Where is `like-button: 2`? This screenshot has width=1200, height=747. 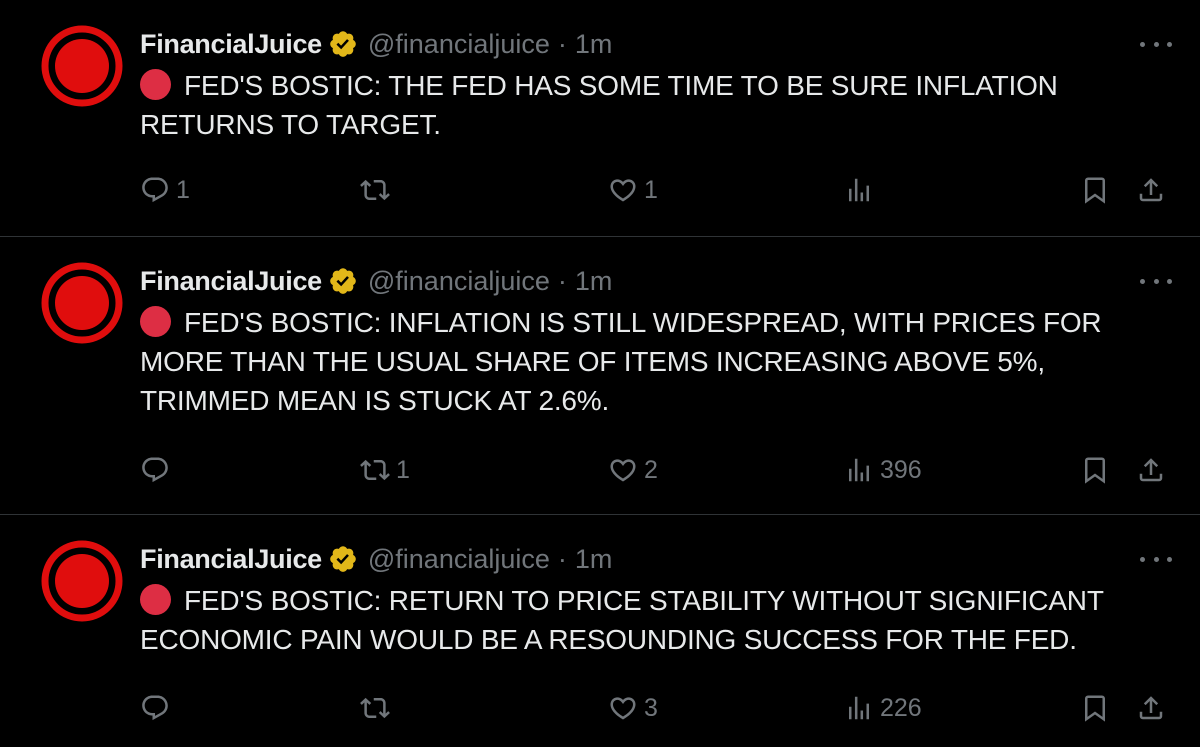
like-button: 2 is located at coordinates (633, 470).